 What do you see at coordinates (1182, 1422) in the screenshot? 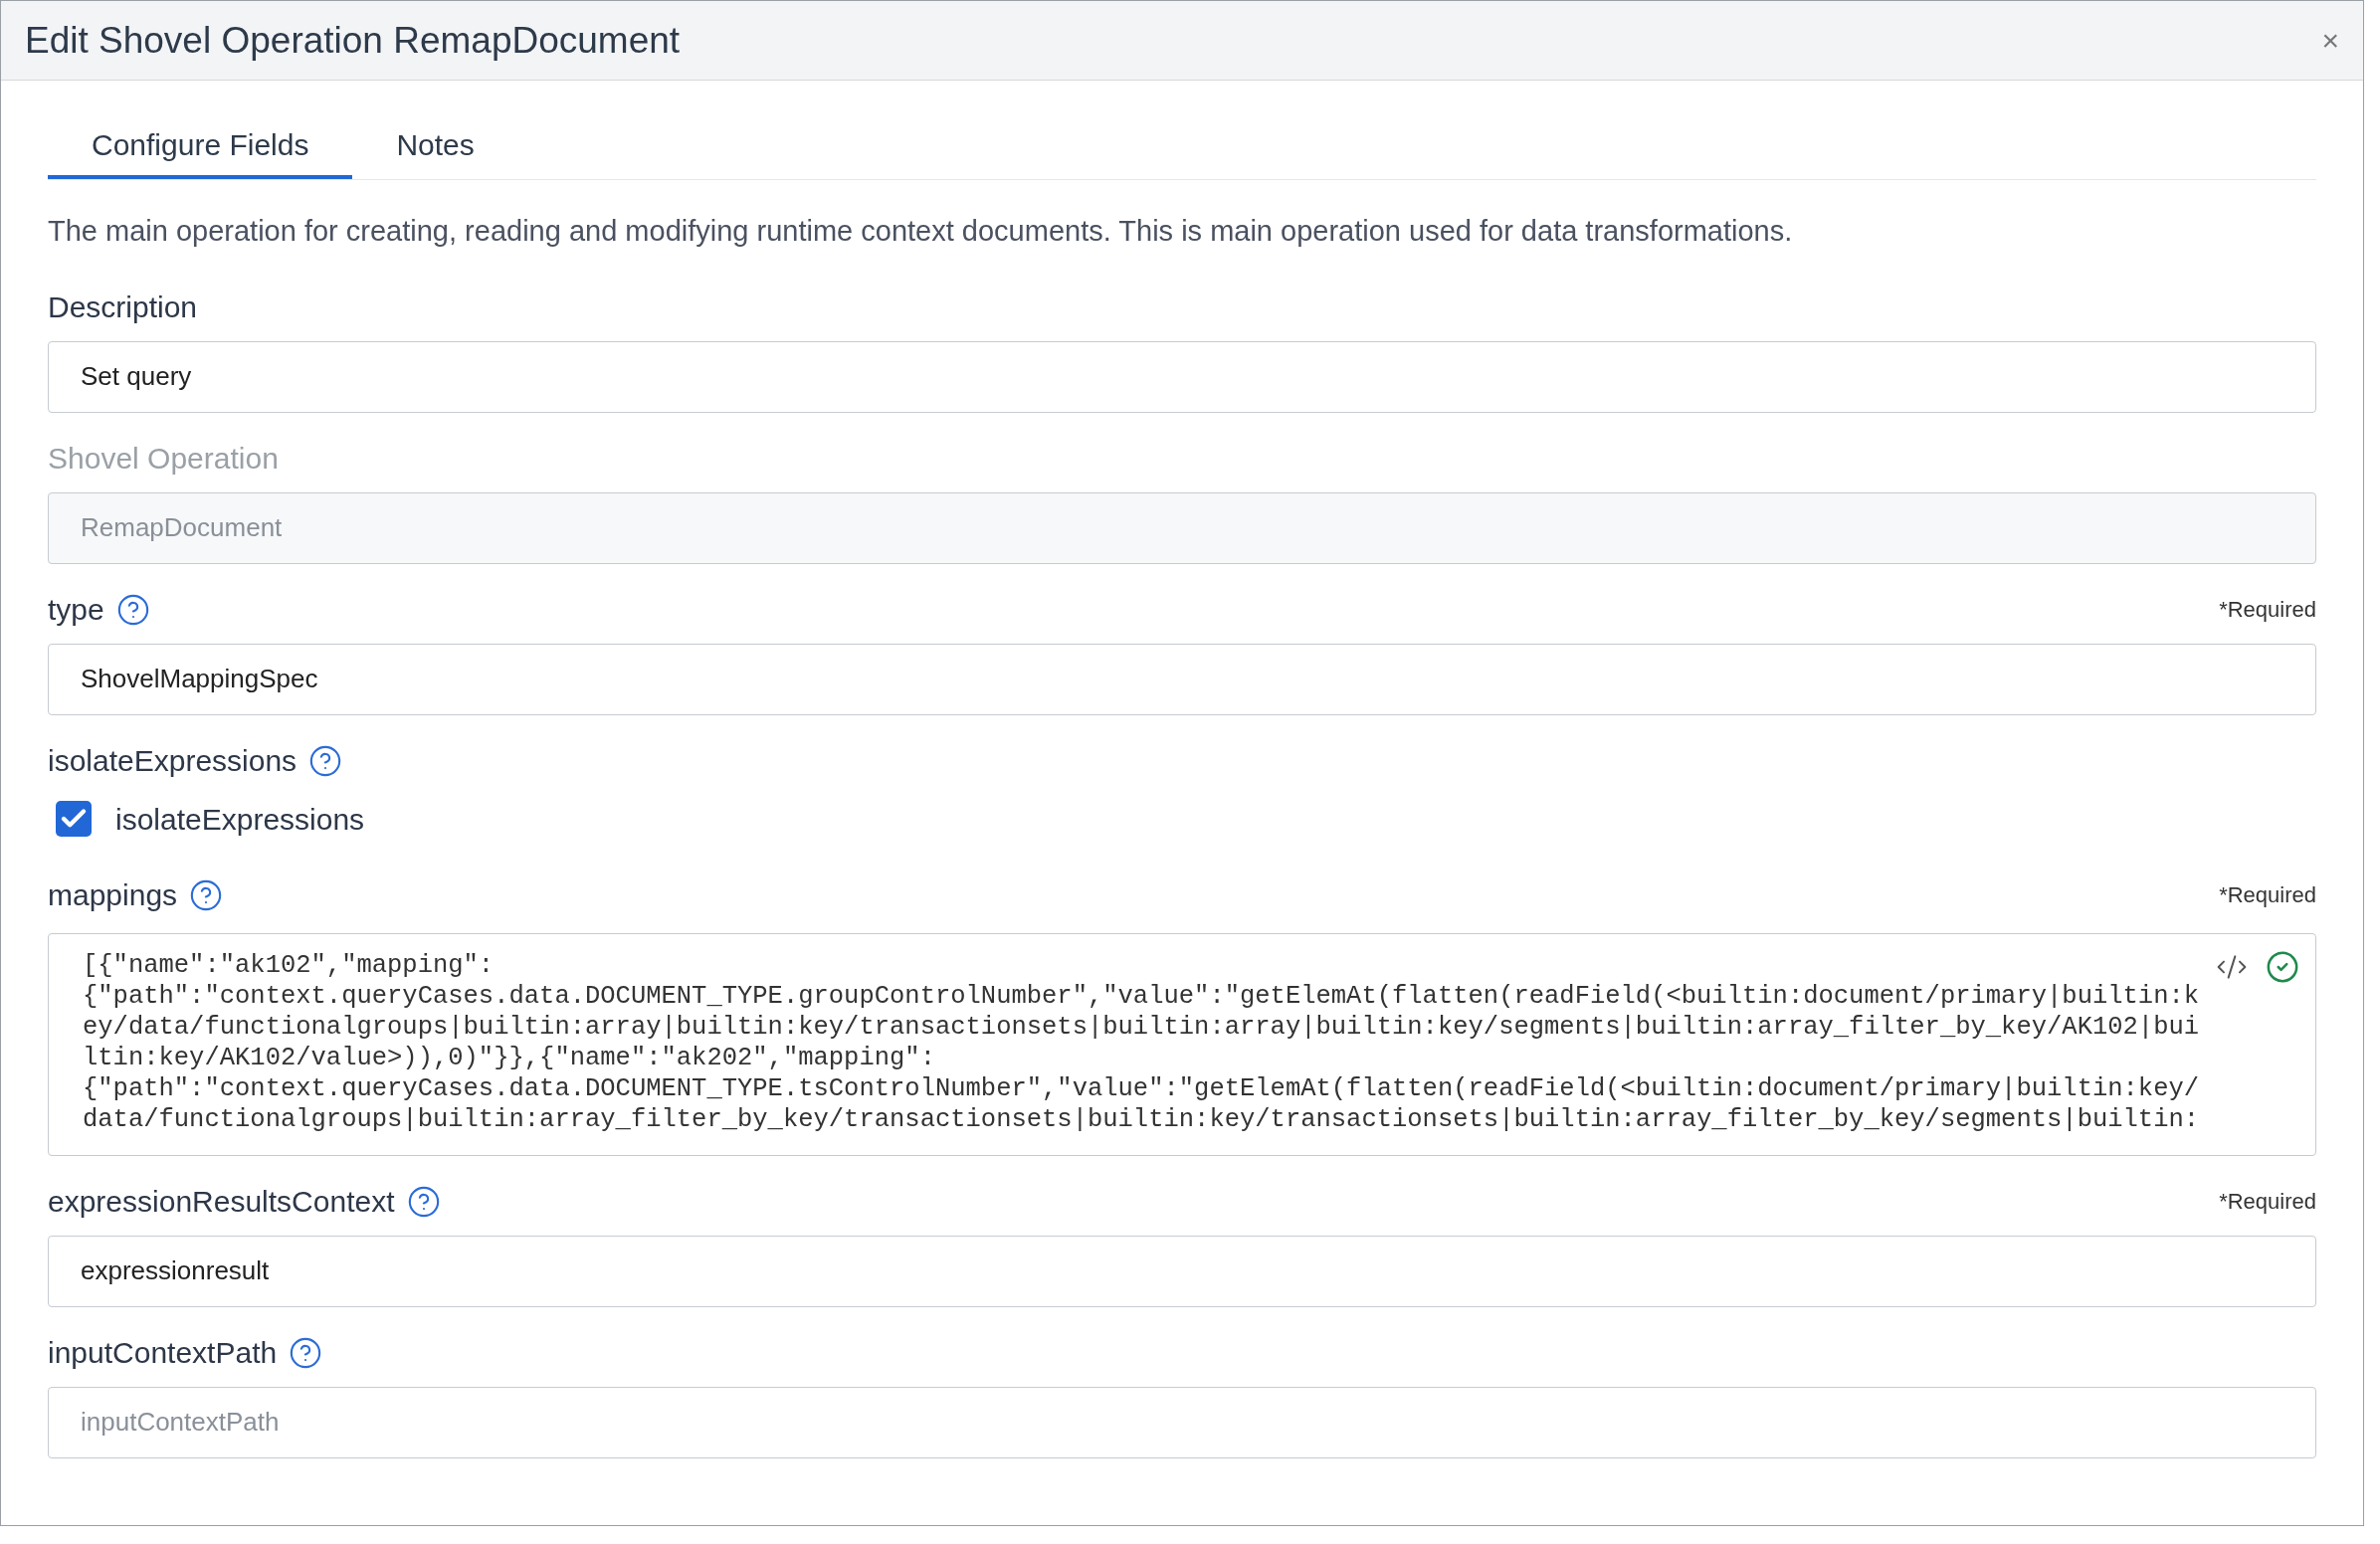
I see `text-field: inputContextPath` at bounding box center [1182, 1422].